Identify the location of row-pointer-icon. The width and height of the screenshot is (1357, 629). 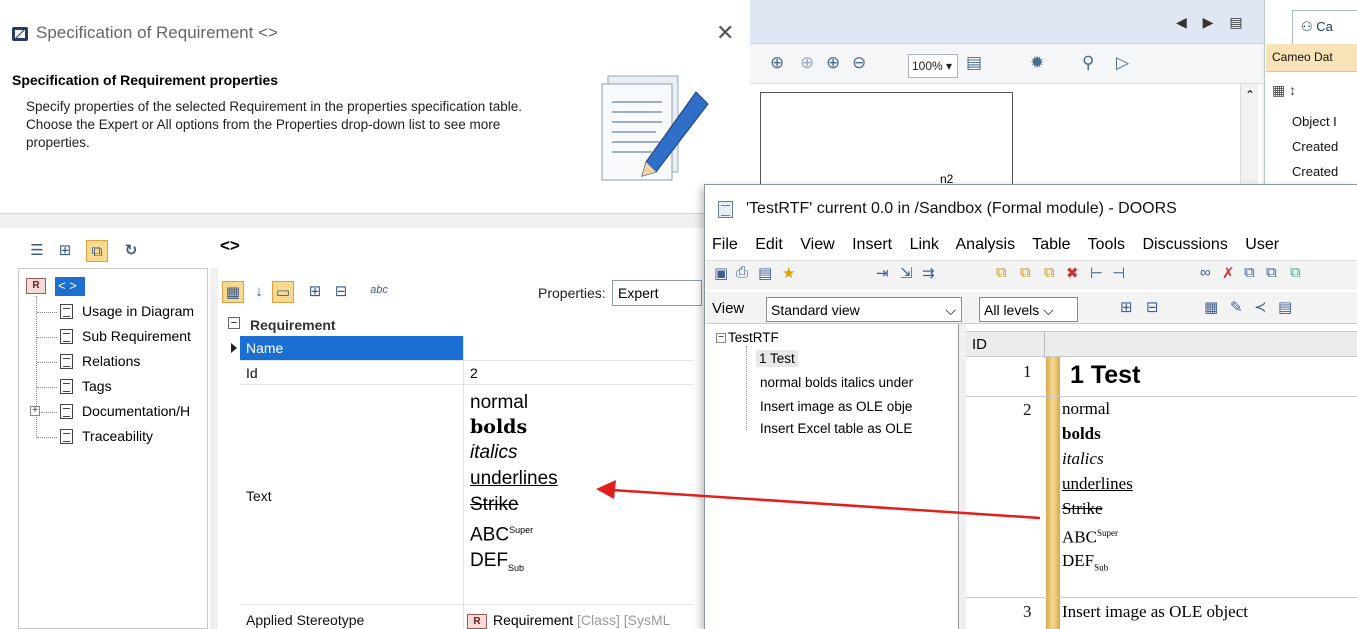
(234, 348).